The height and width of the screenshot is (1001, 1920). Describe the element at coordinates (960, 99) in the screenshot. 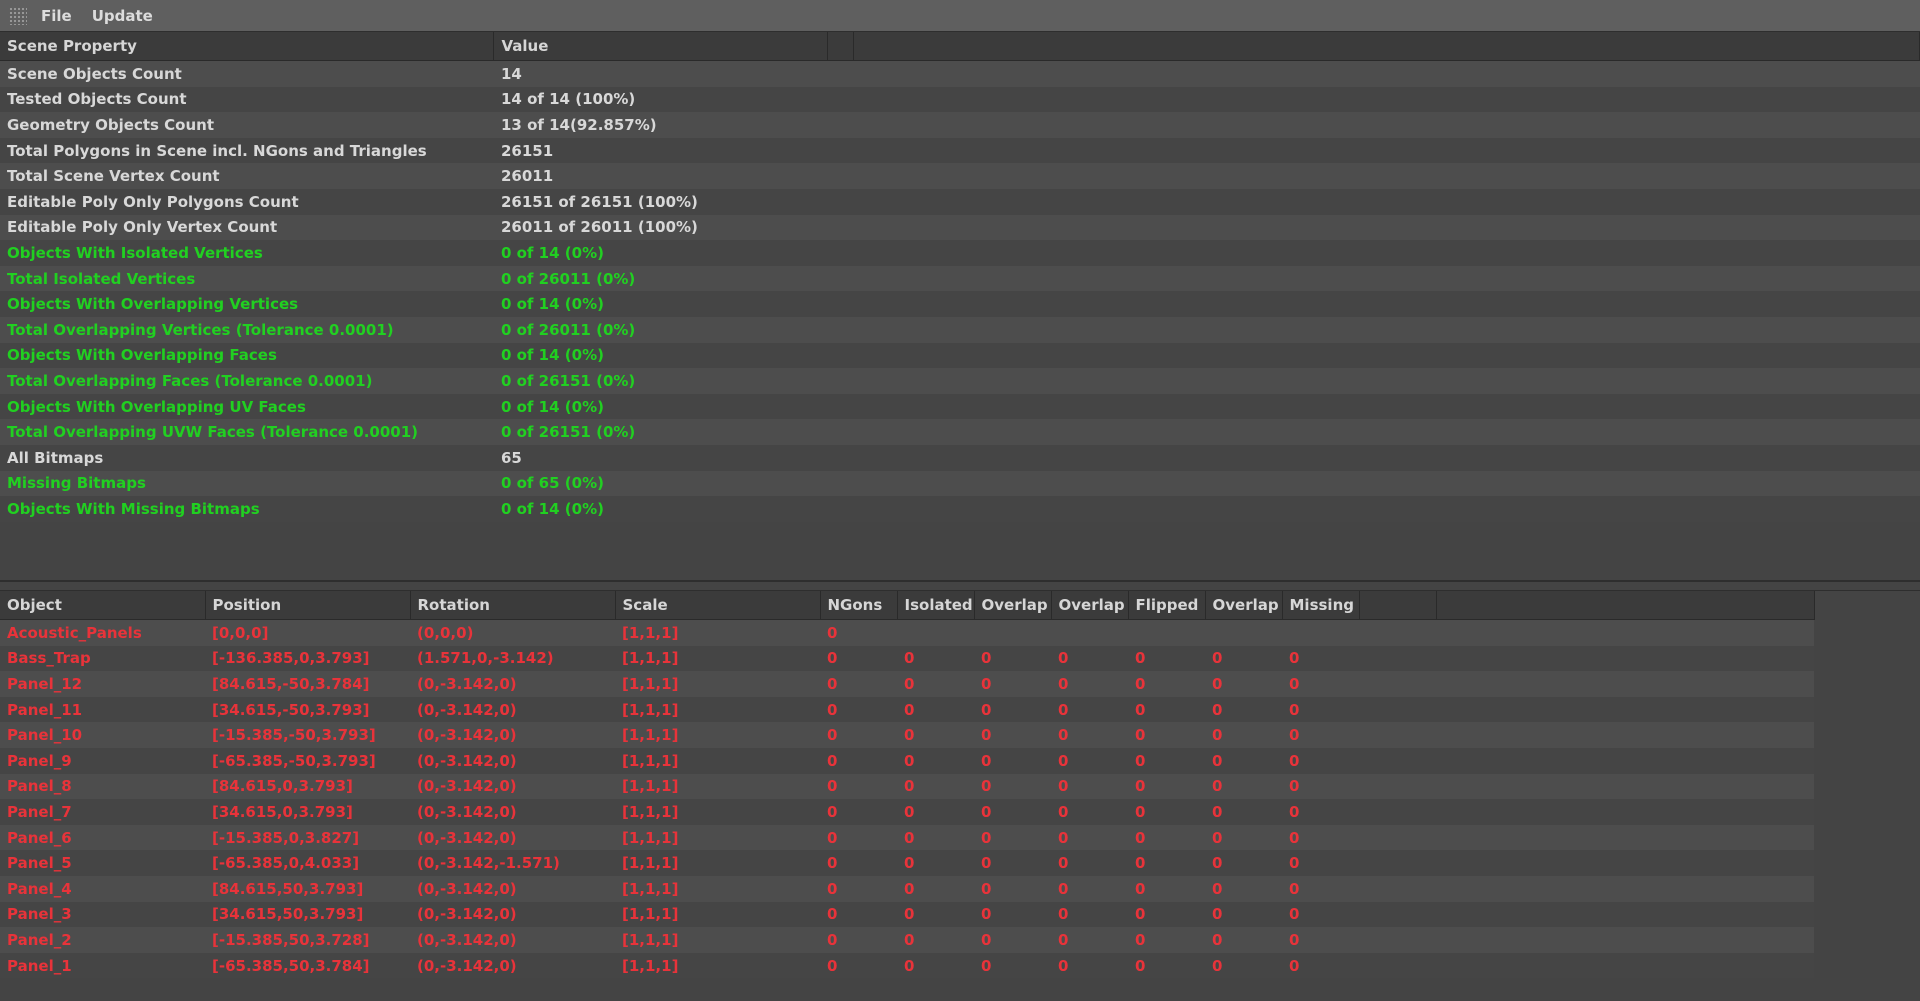

I see `property-row: Tested Objects Count 14 of 14 (100%)` at that location.